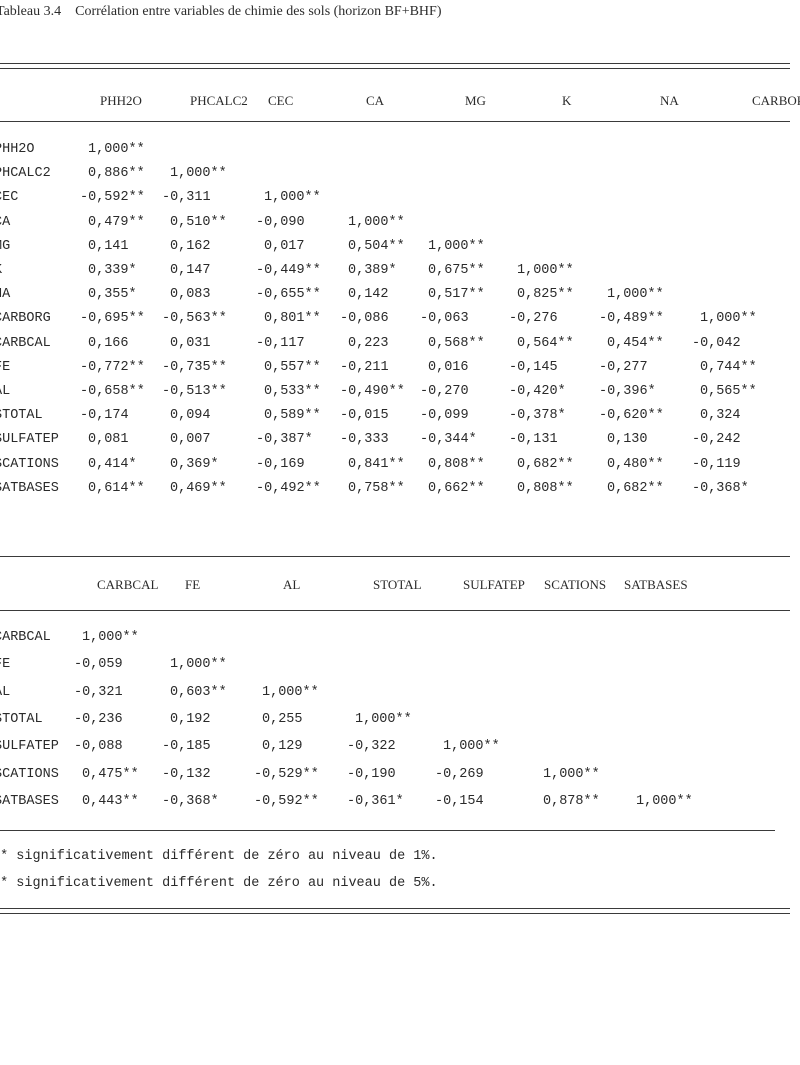 This screenshot has height=1065, width=800. I want to click on correlation-cell: -0,333, so click(364, 440).